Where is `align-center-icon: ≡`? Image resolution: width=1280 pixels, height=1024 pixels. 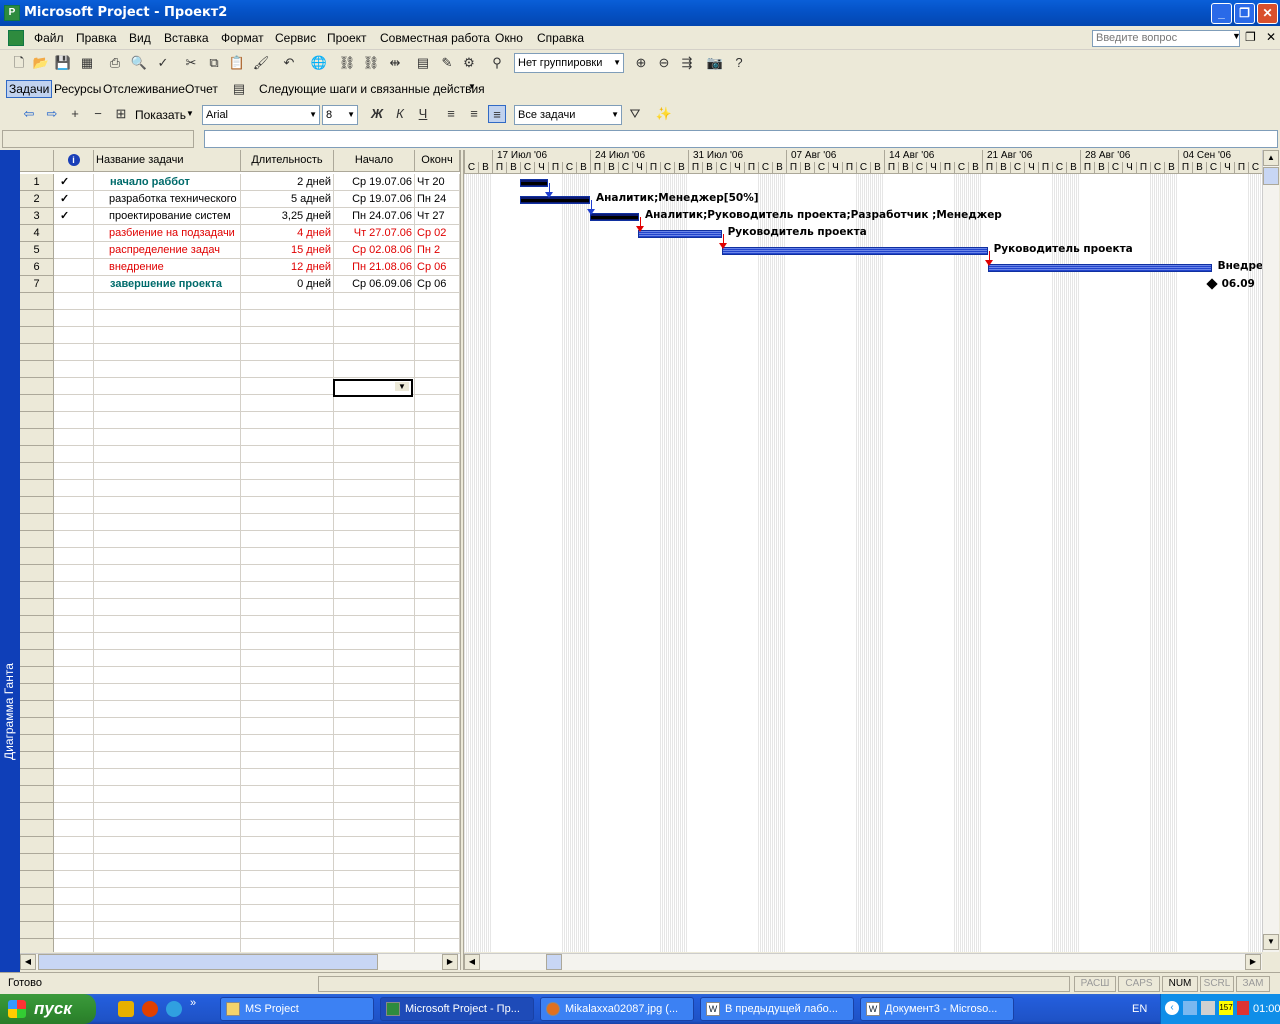
align-center-icon: ≡ is located at coordinates (474, 114).